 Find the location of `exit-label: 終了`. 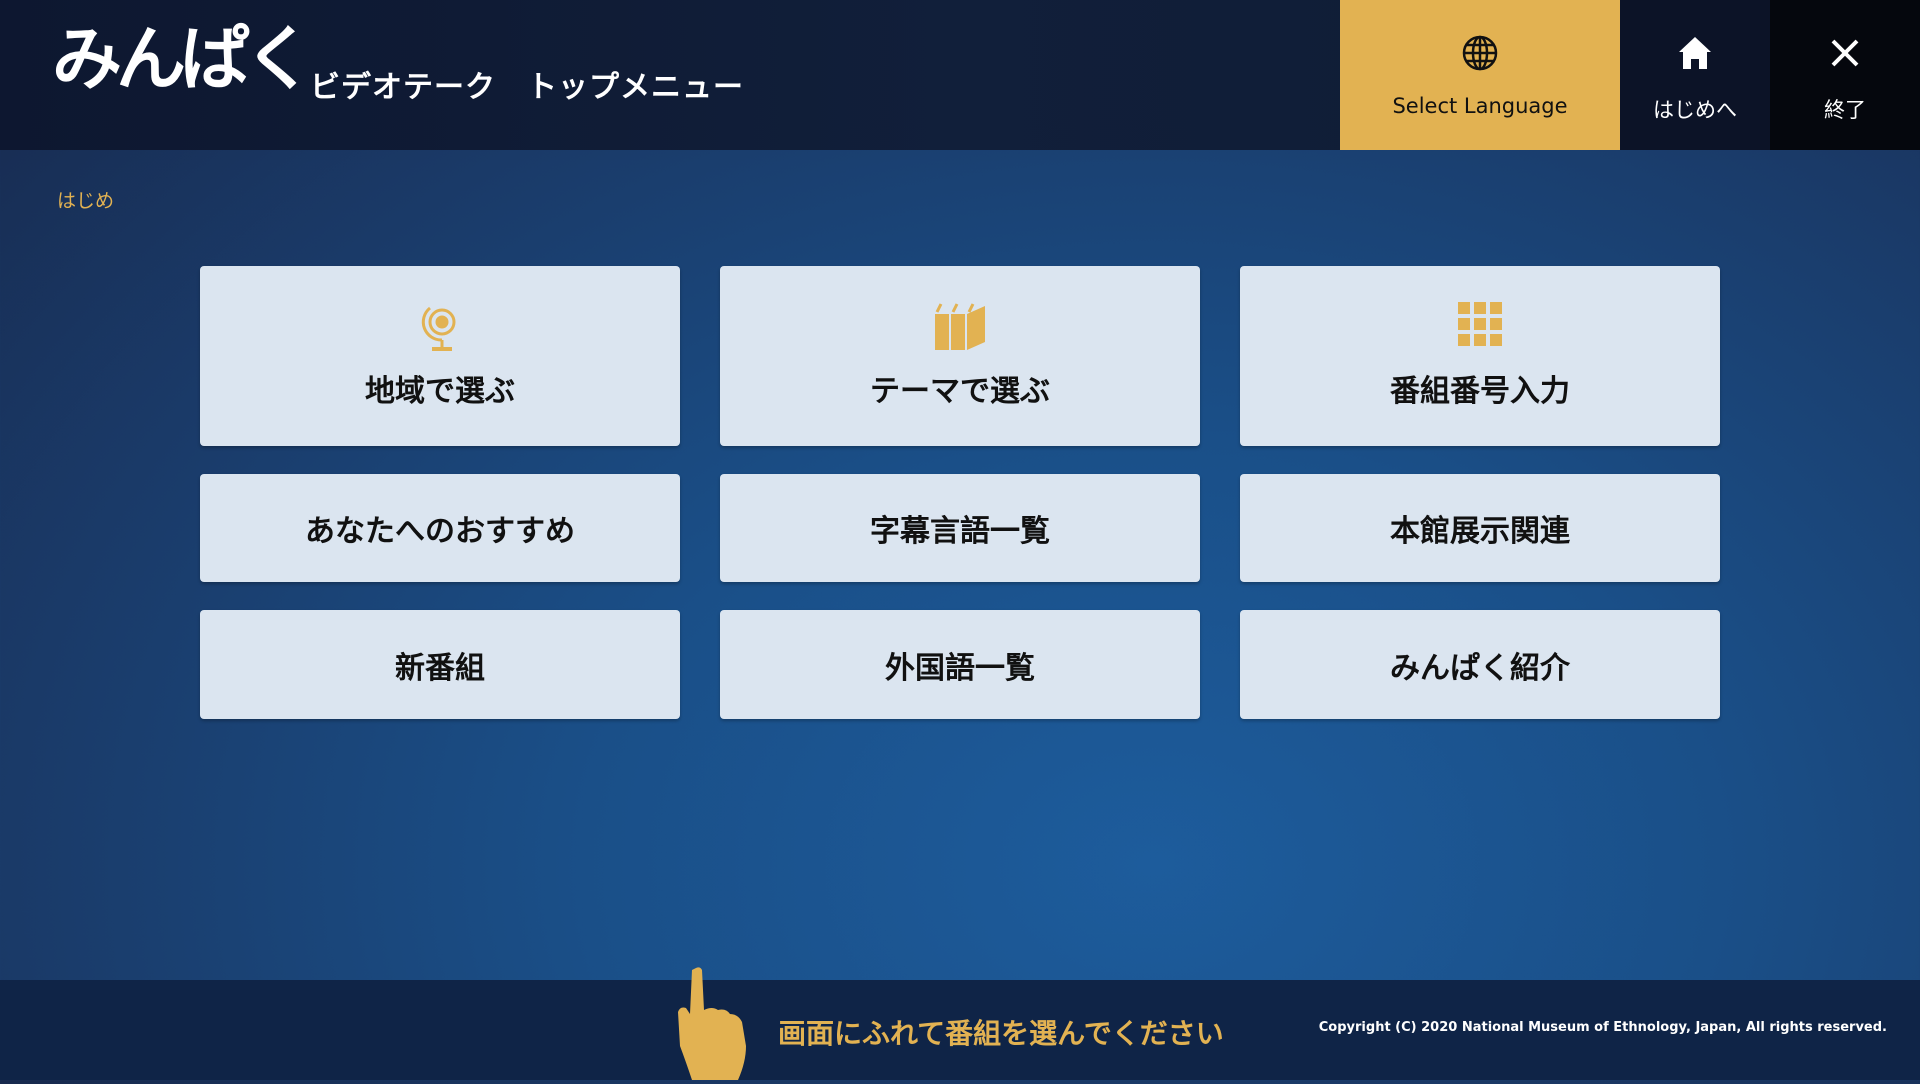

exit-label: 終了 is located at coordinates (1845, 110).